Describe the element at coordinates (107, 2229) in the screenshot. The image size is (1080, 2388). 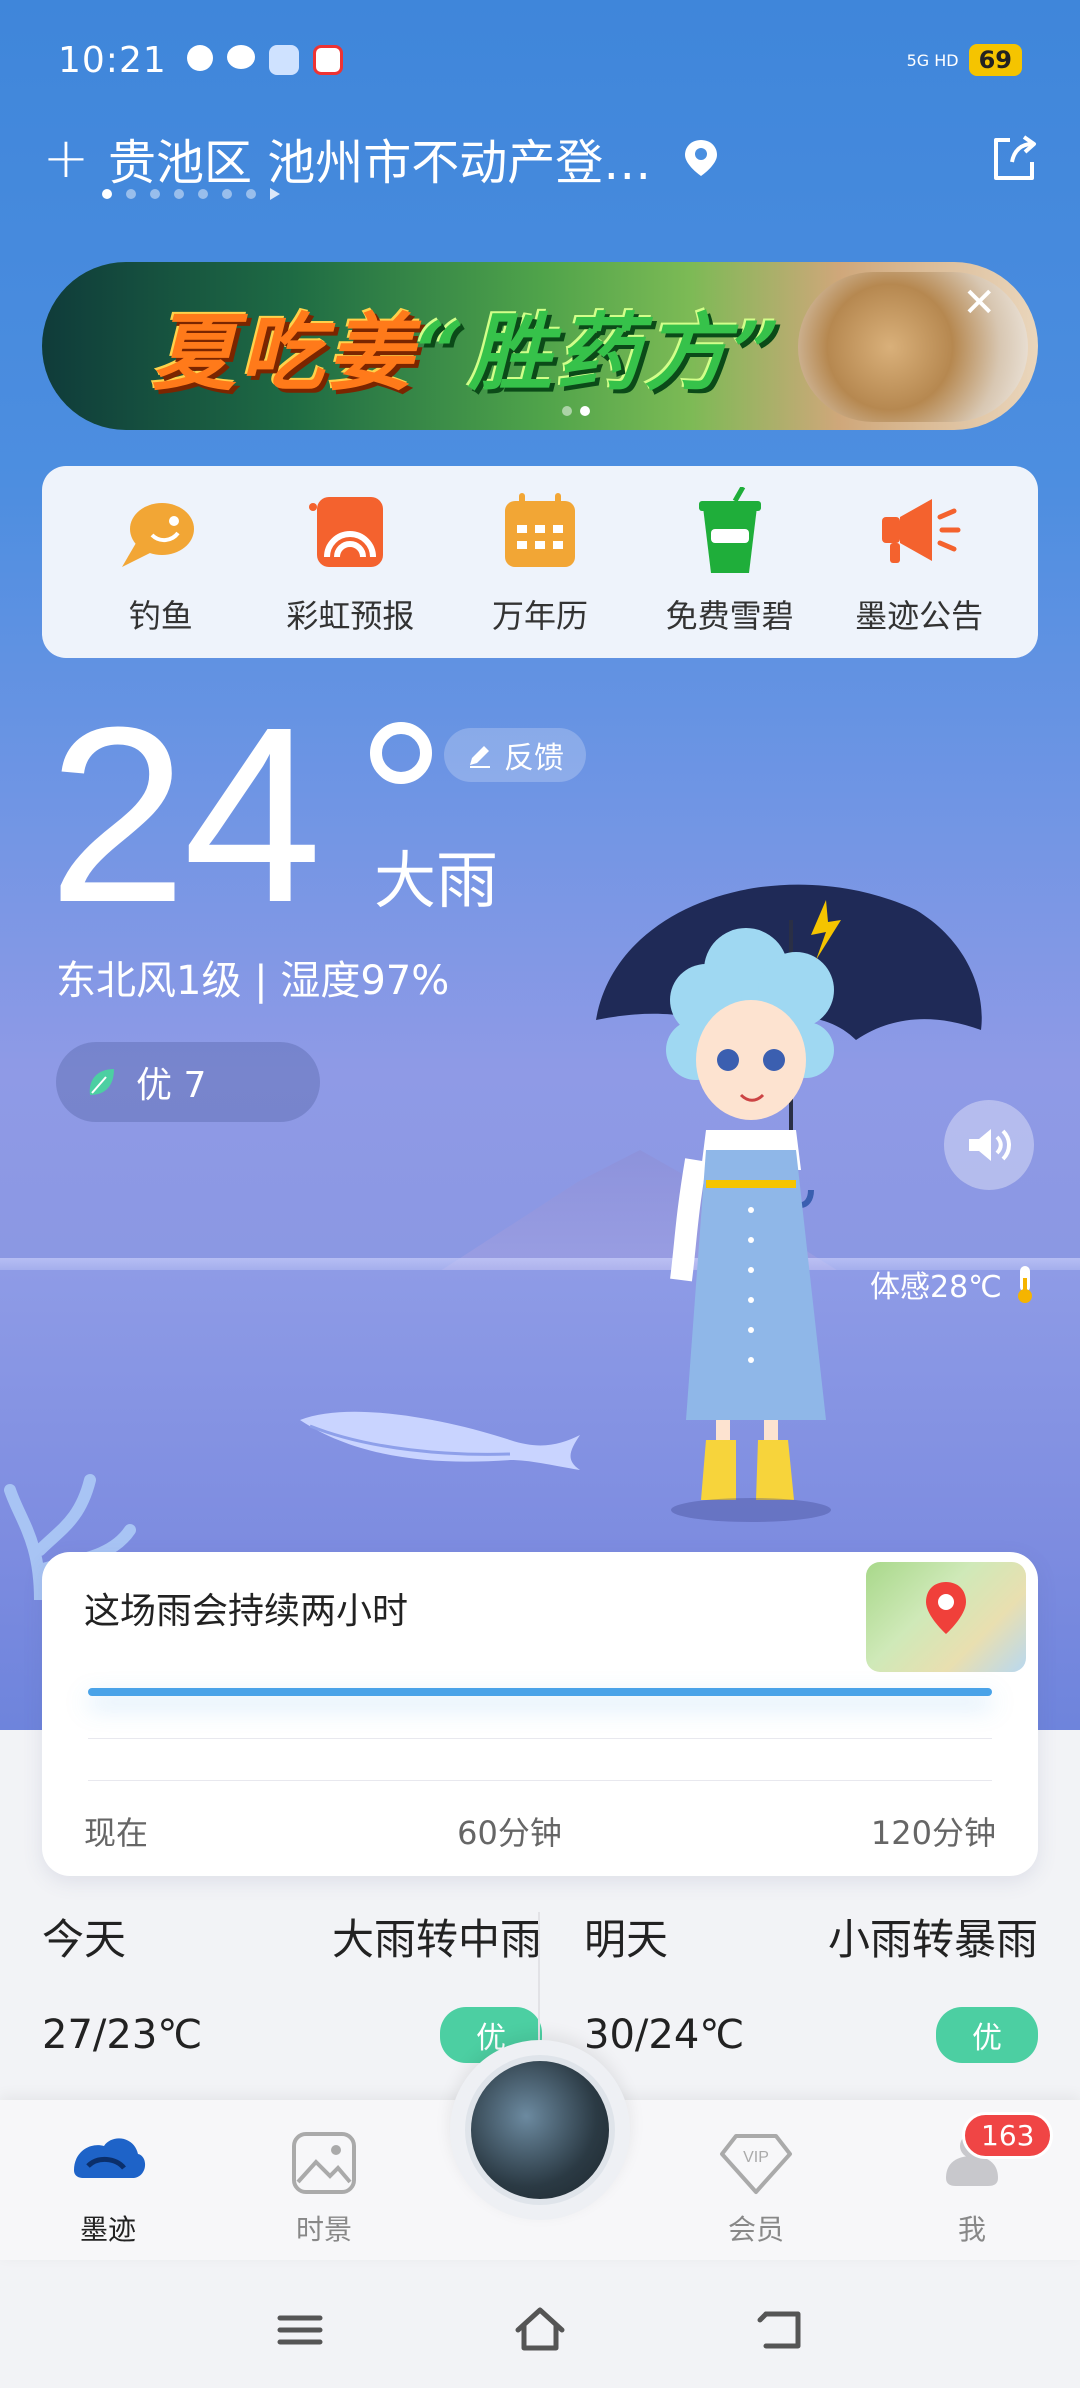
I see `tab-label: 墨迹` at that location.